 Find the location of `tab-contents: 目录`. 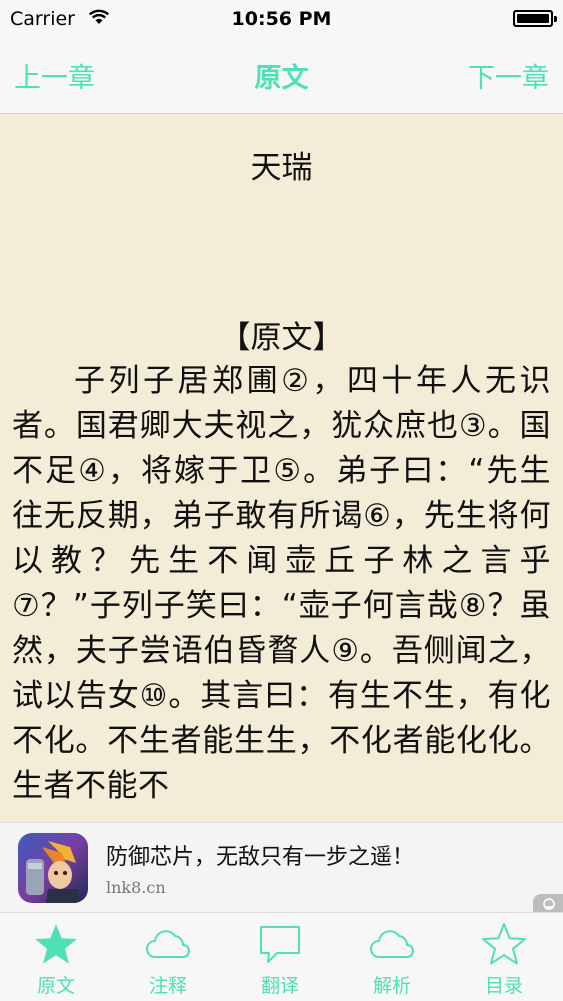

tab-contents: 目录 is located at coordinates (504, 957).